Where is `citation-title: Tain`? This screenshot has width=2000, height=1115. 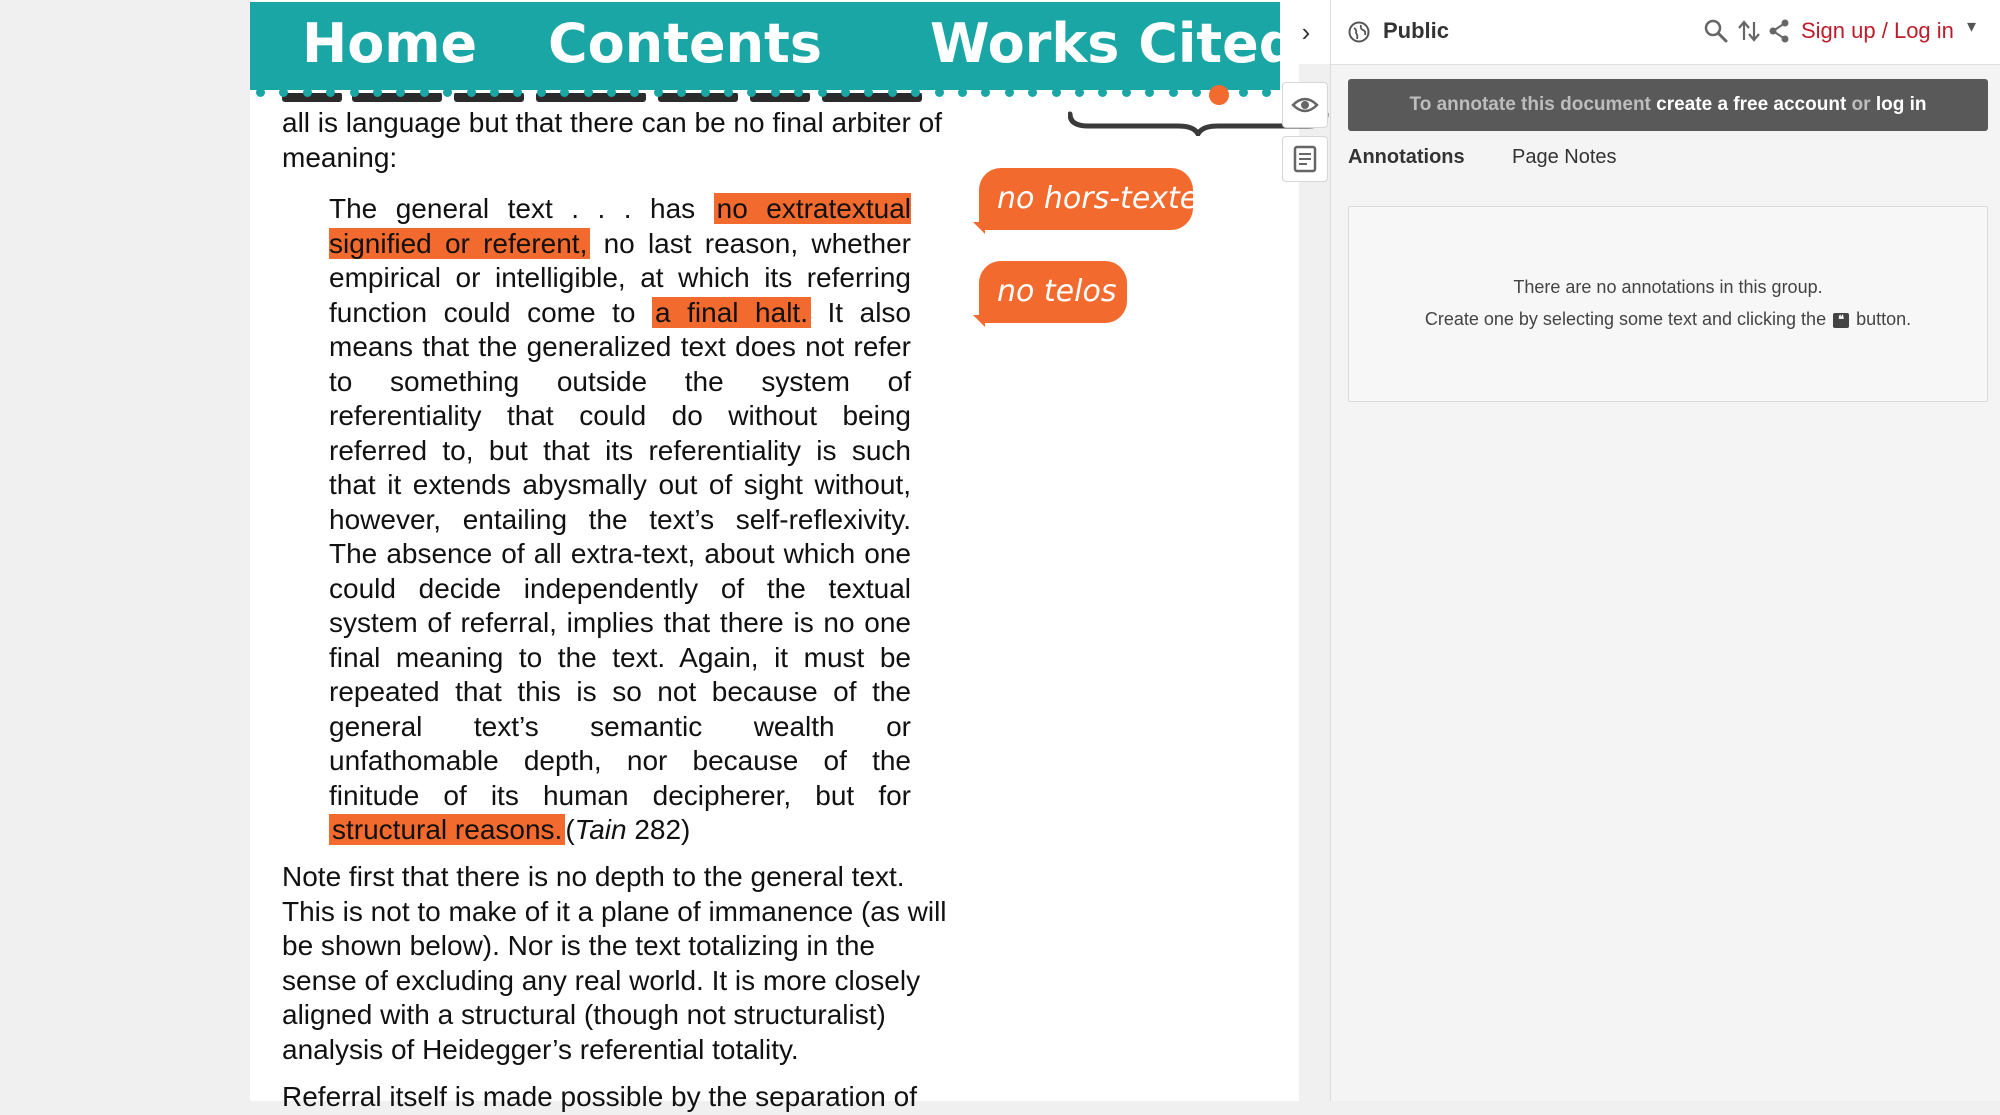 citation-title: Tain is located at coordinates (600, 829).